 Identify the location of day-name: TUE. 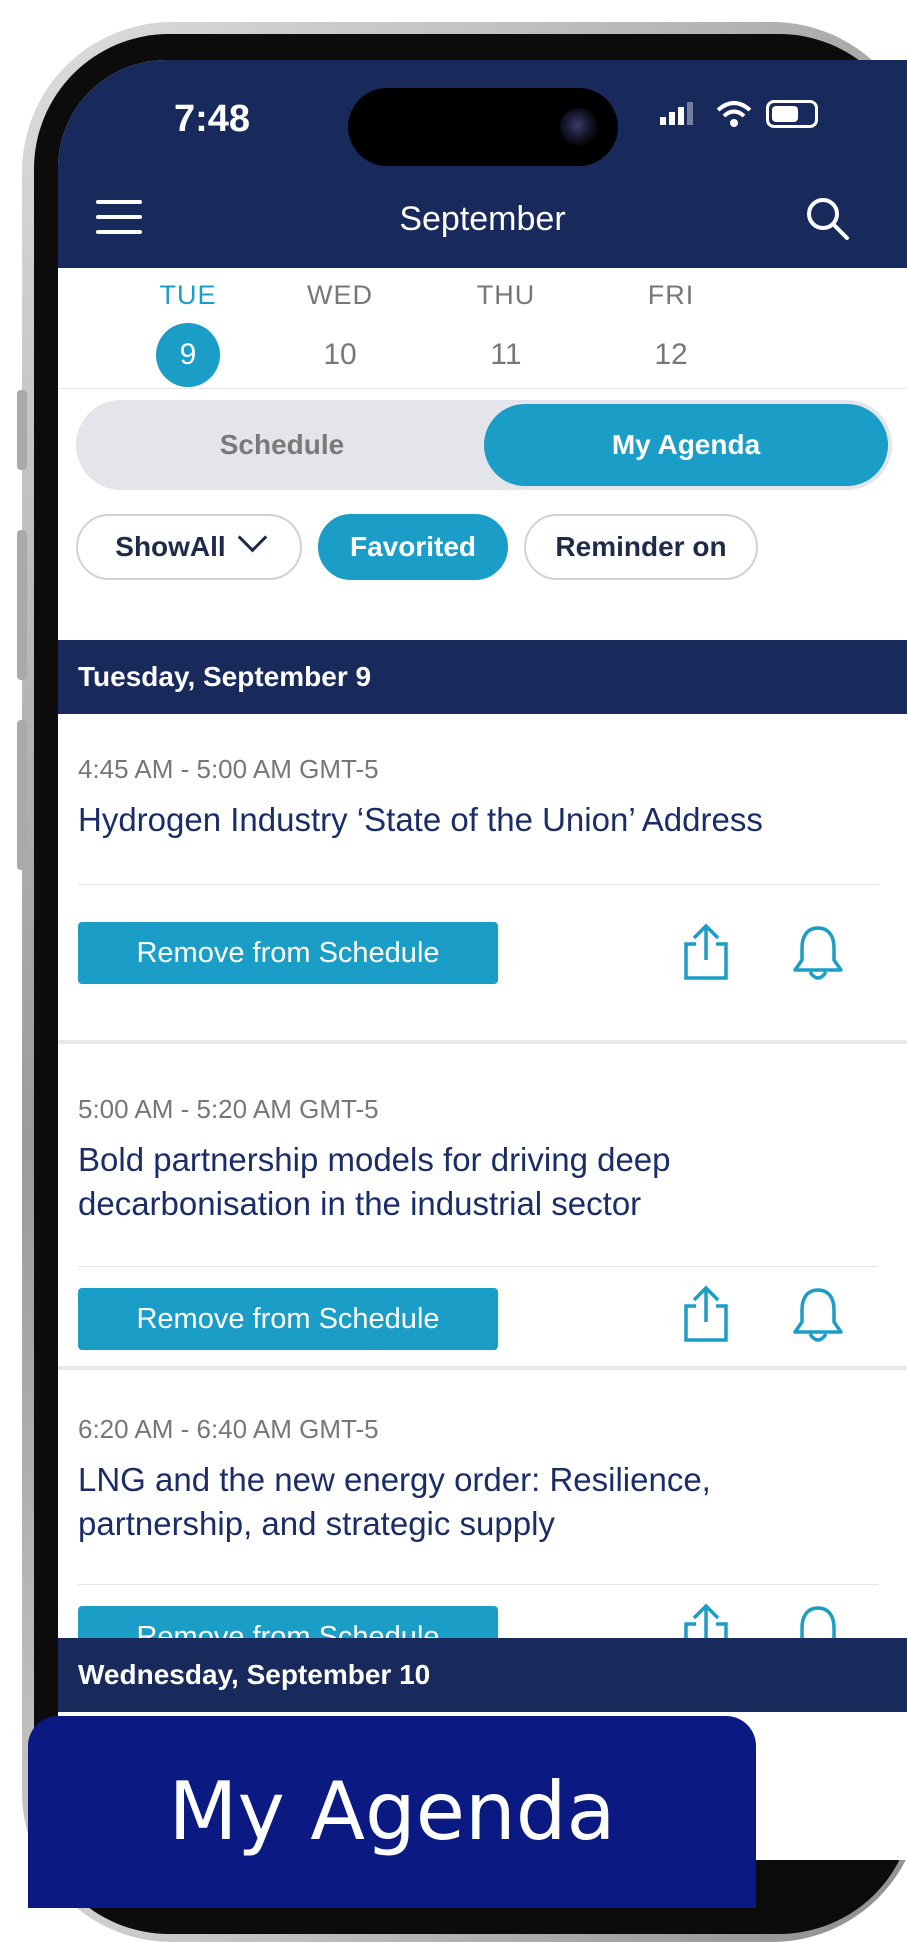
(188, 295).